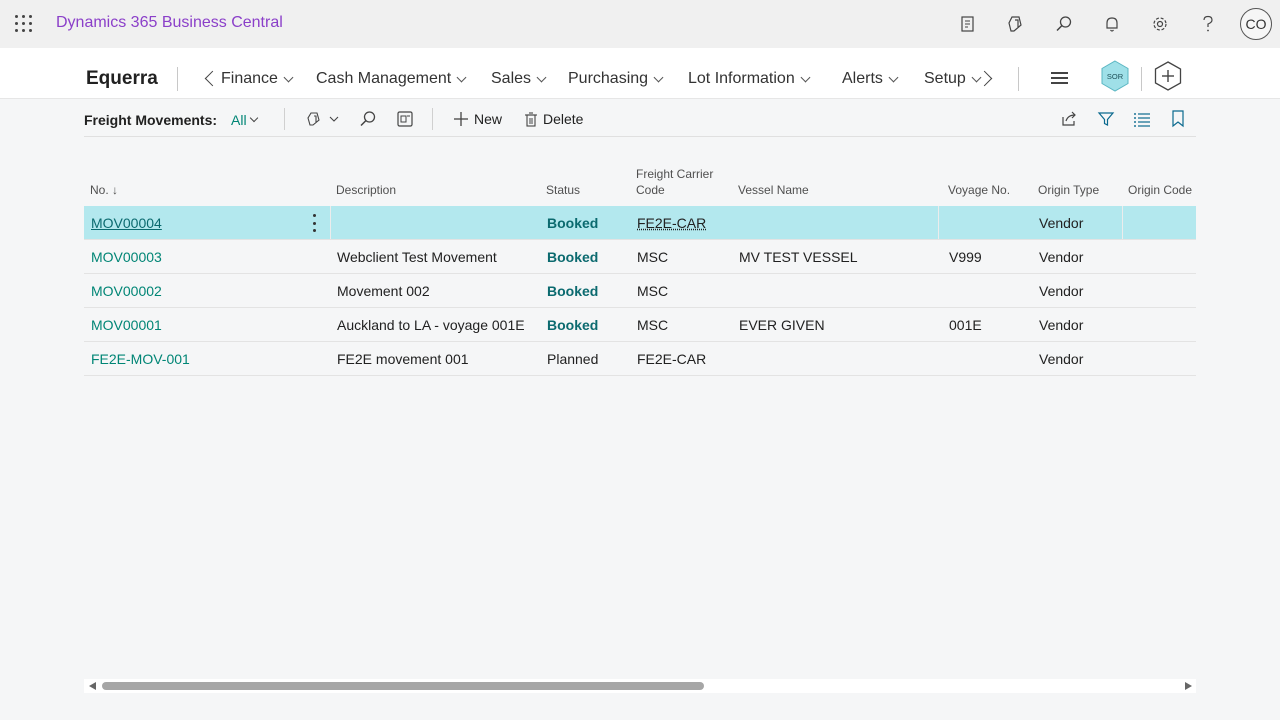 This screenshot has width=1280, height=720. Describe the element at coordinates (324, 119) in the screenshot. I see `analysis-mode-button` at that location.